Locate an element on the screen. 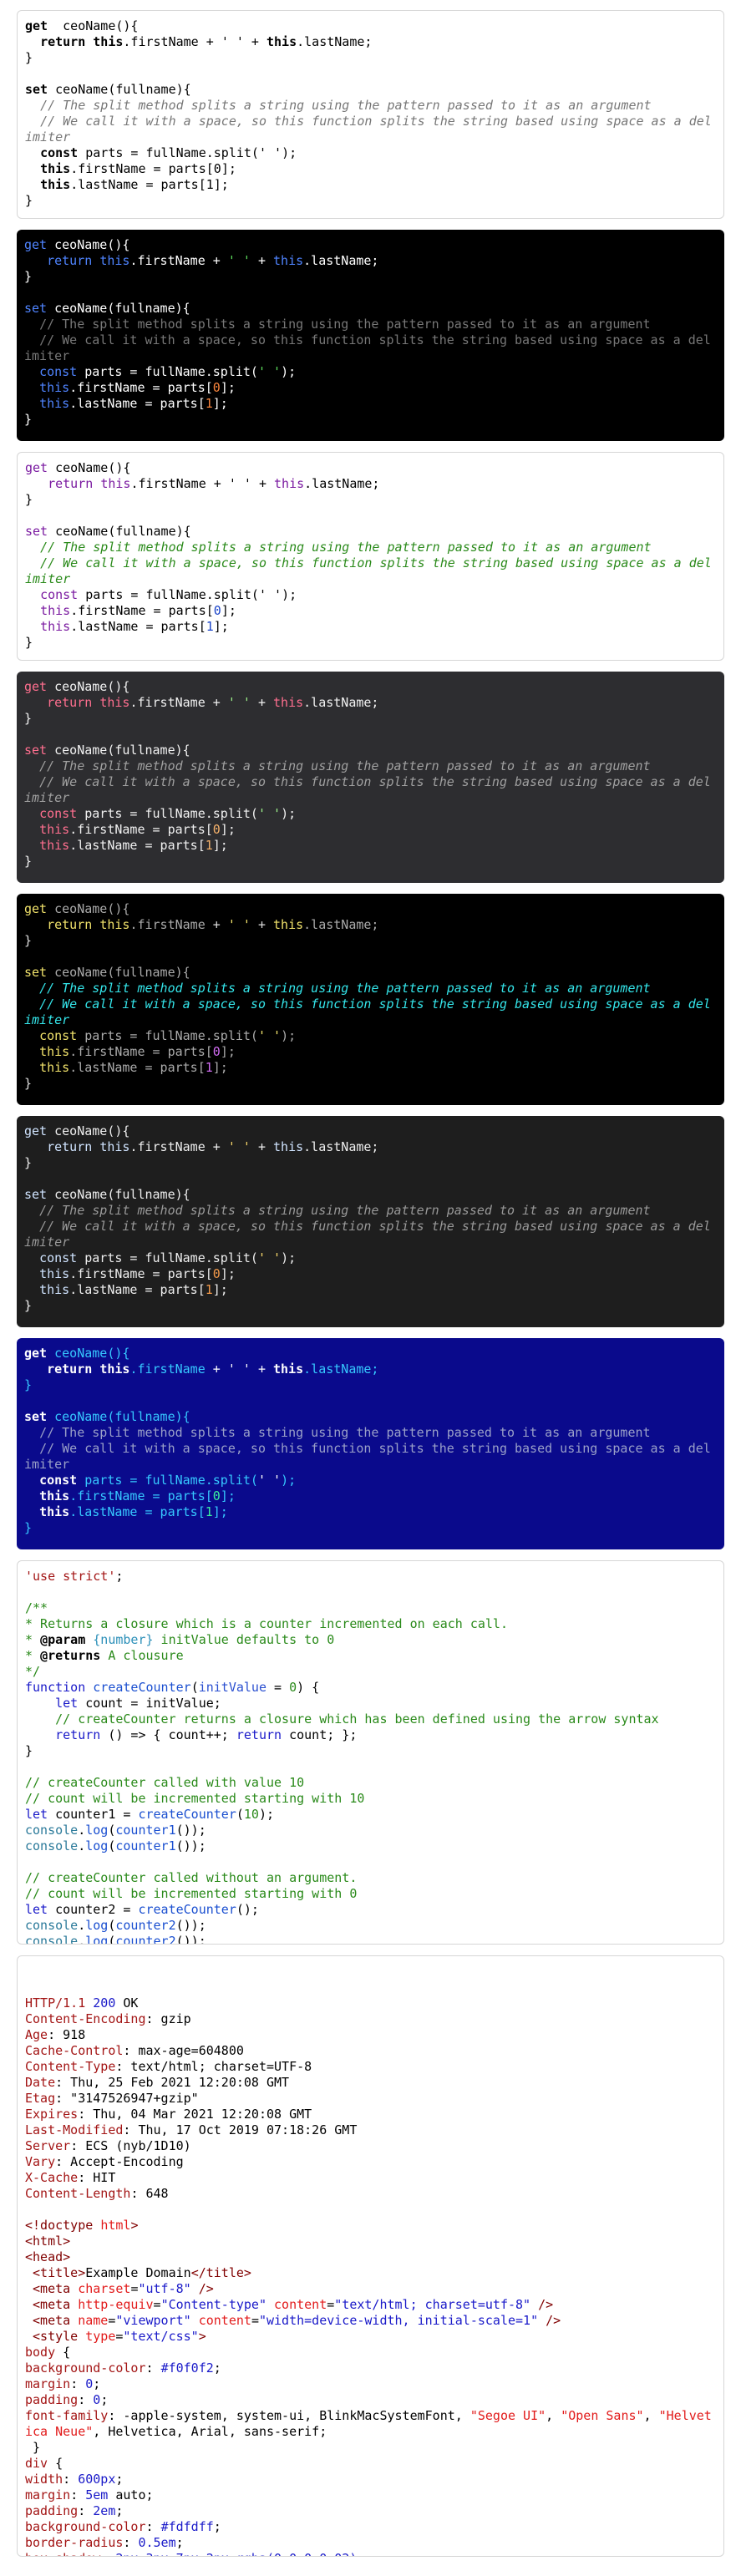  code-token: .lastName; is located at coordinates (341, 925).